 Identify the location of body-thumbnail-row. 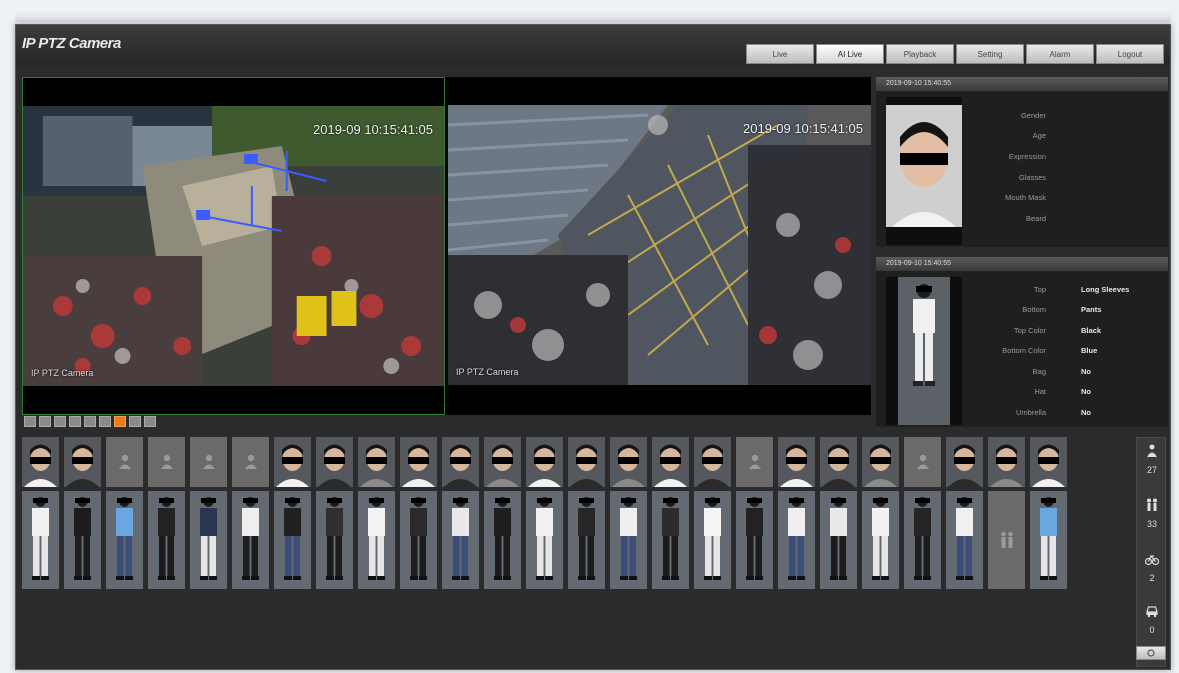
(544, 540).